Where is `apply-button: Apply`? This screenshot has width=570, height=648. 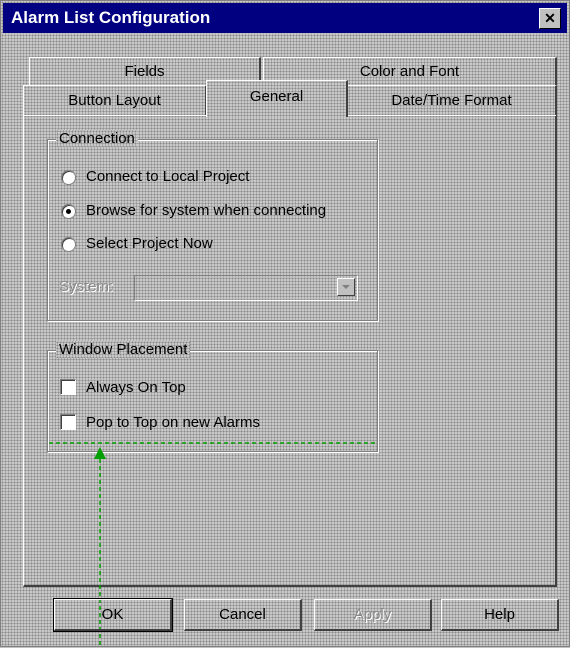 apply-button: Apply is located at coordinates (373, 615).